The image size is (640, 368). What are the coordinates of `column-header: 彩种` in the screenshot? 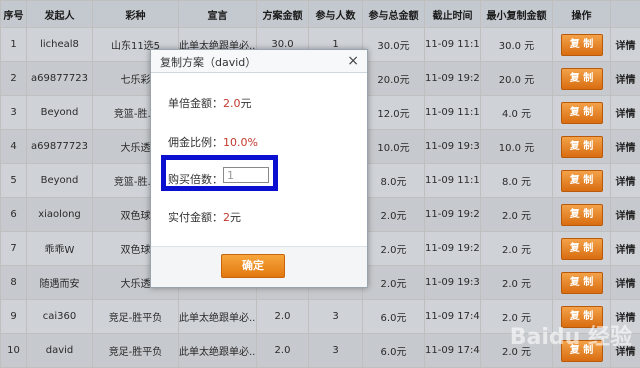 It's located at (136, 14).